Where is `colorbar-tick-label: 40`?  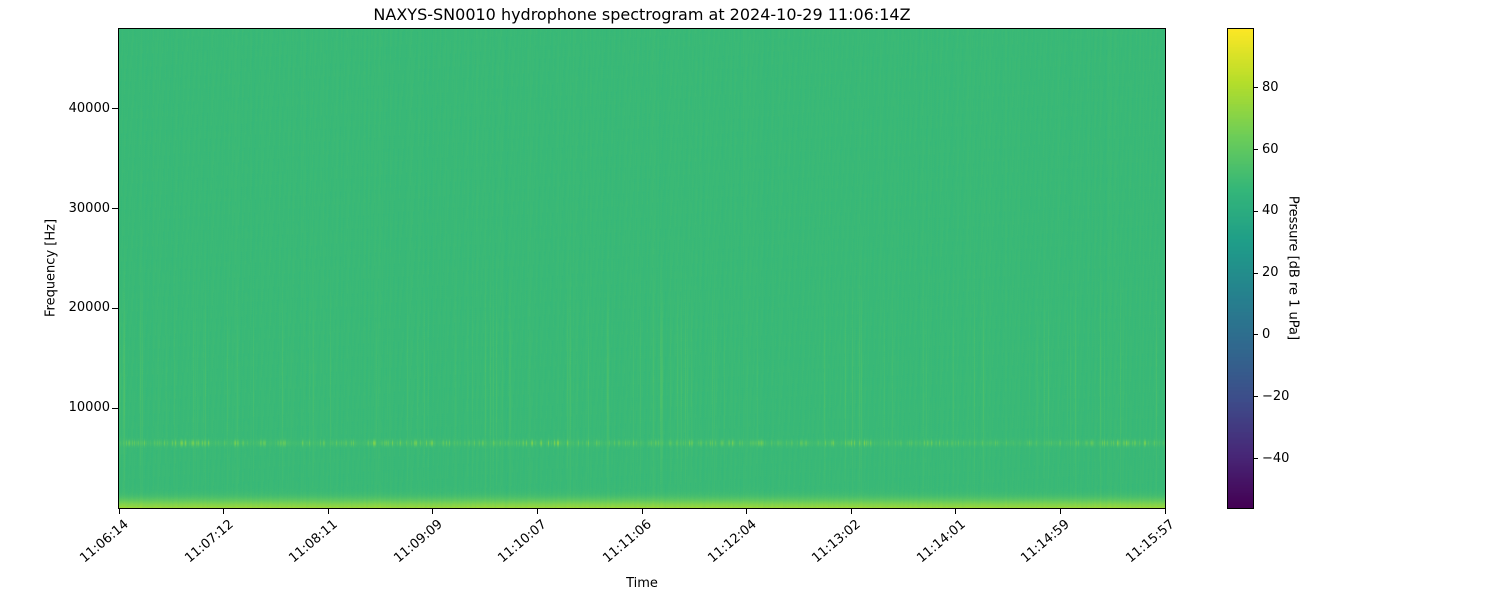
colorbar-tick-label: 40 is located at coordinates (1270, 211).